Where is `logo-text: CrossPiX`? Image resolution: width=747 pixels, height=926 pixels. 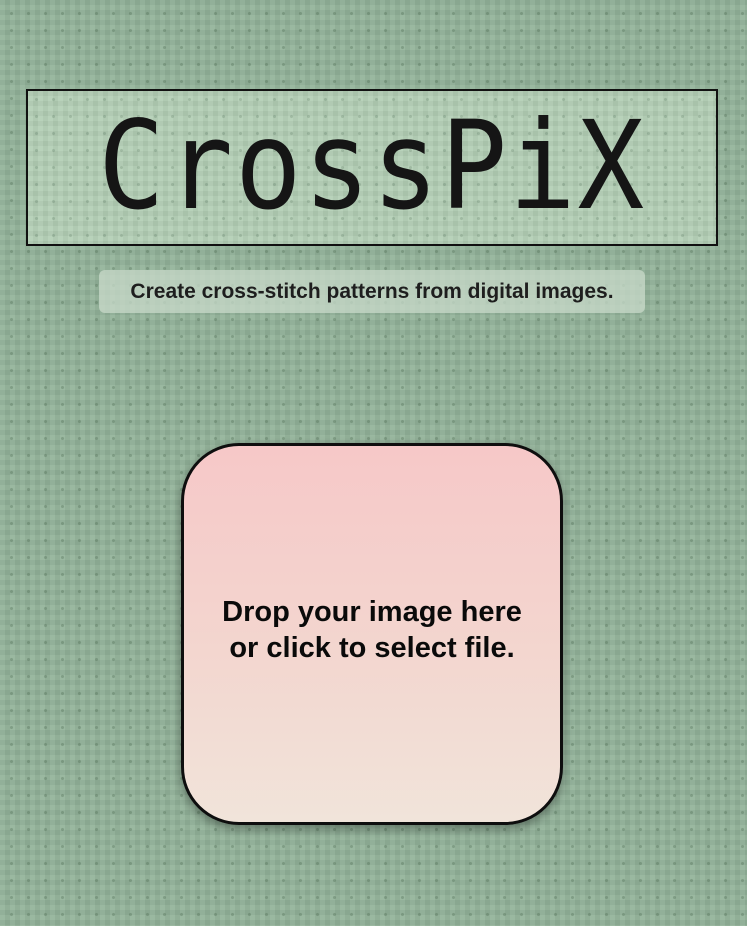 logo-text: CrossPiX is located at coordinates (372, 168).